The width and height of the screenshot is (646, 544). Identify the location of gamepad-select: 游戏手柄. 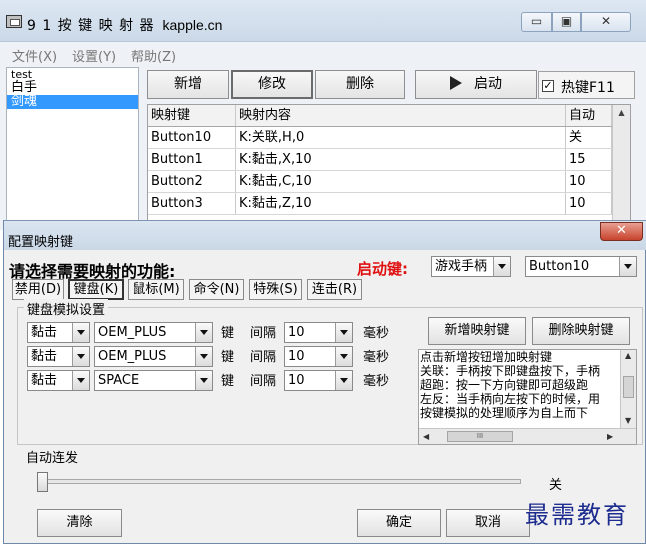
(471, 266).